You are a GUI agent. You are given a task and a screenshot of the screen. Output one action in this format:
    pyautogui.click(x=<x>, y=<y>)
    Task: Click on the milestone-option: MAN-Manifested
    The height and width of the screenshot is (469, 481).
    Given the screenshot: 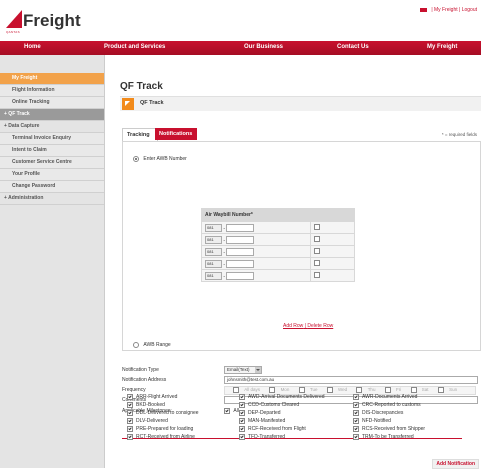 What is the action you would take?
    pyautogui.click(x=262, y=421)
    